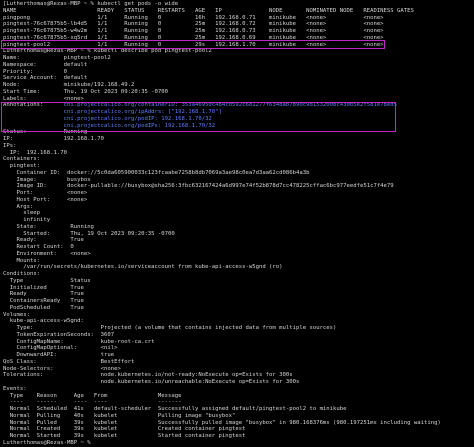 Image resolution: width=474 pixels, height=447 pixels. What do you see at coordinates (62, 368) in the screenshot?
I see `terminal-line: Node-Selectors: <none>` at bounding box center [62, 368].